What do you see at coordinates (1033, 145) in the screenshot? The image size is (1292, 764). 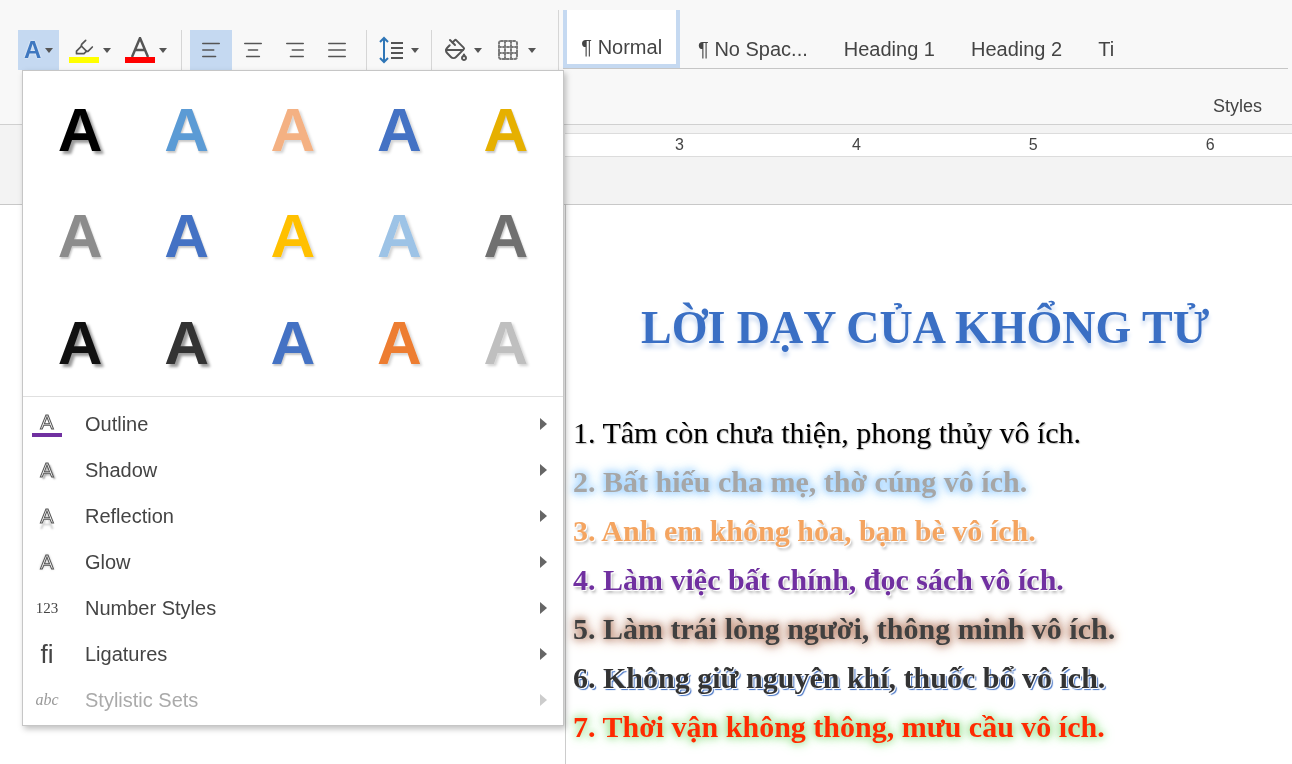 I see `ruler-number: 5` at bounding box center [1033, 145].